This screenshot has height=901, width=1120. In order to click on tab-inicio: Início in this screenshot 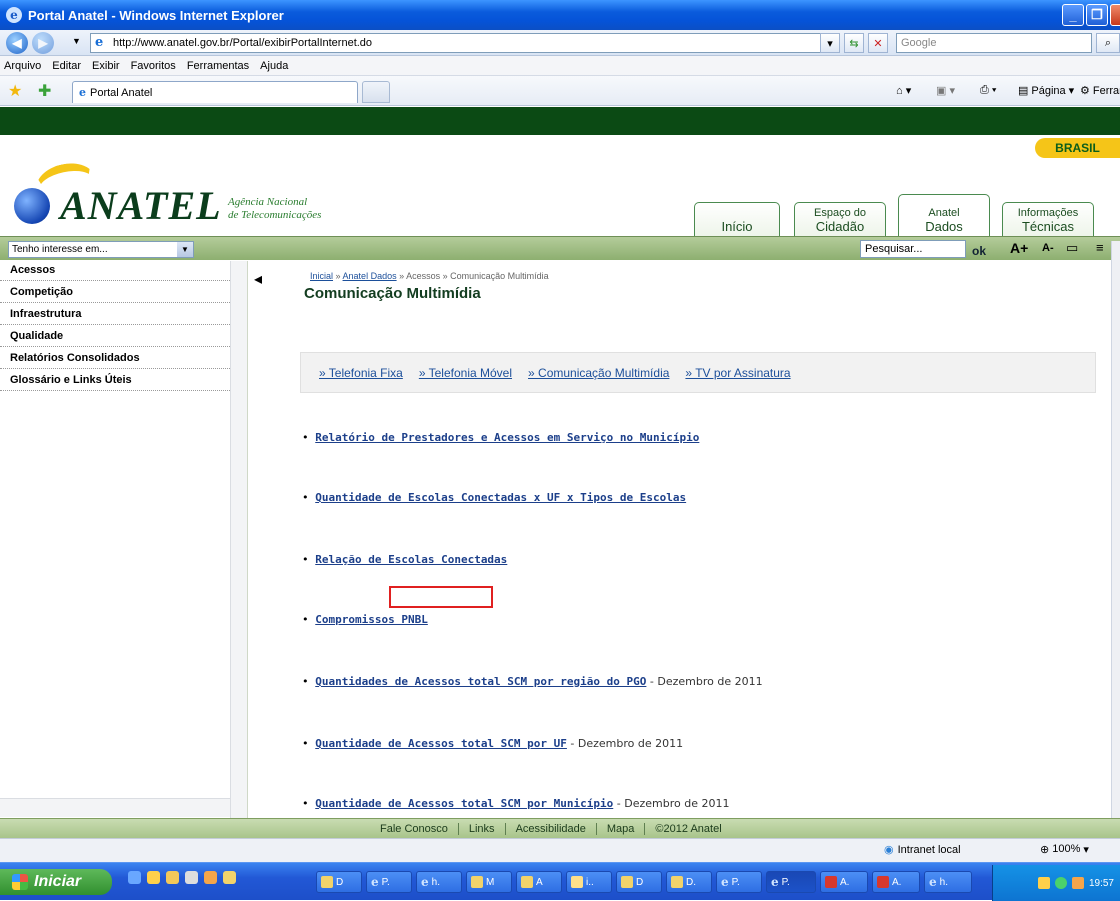, I will do `click(737, 219)`.